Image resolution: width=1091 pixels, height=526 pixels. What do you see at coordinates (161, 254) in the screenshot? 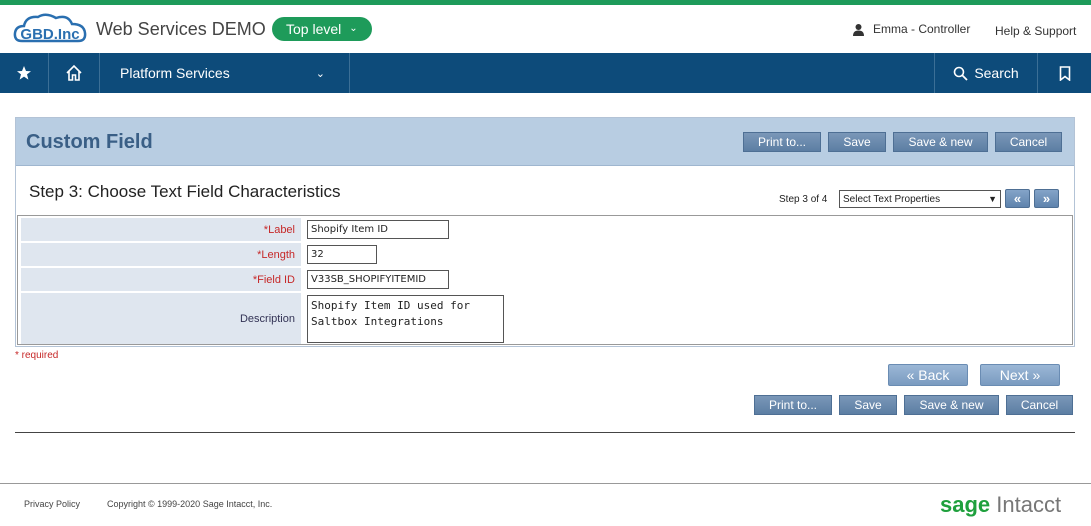
I see `length-field-label: *Length` at bounding box center [161, 254].